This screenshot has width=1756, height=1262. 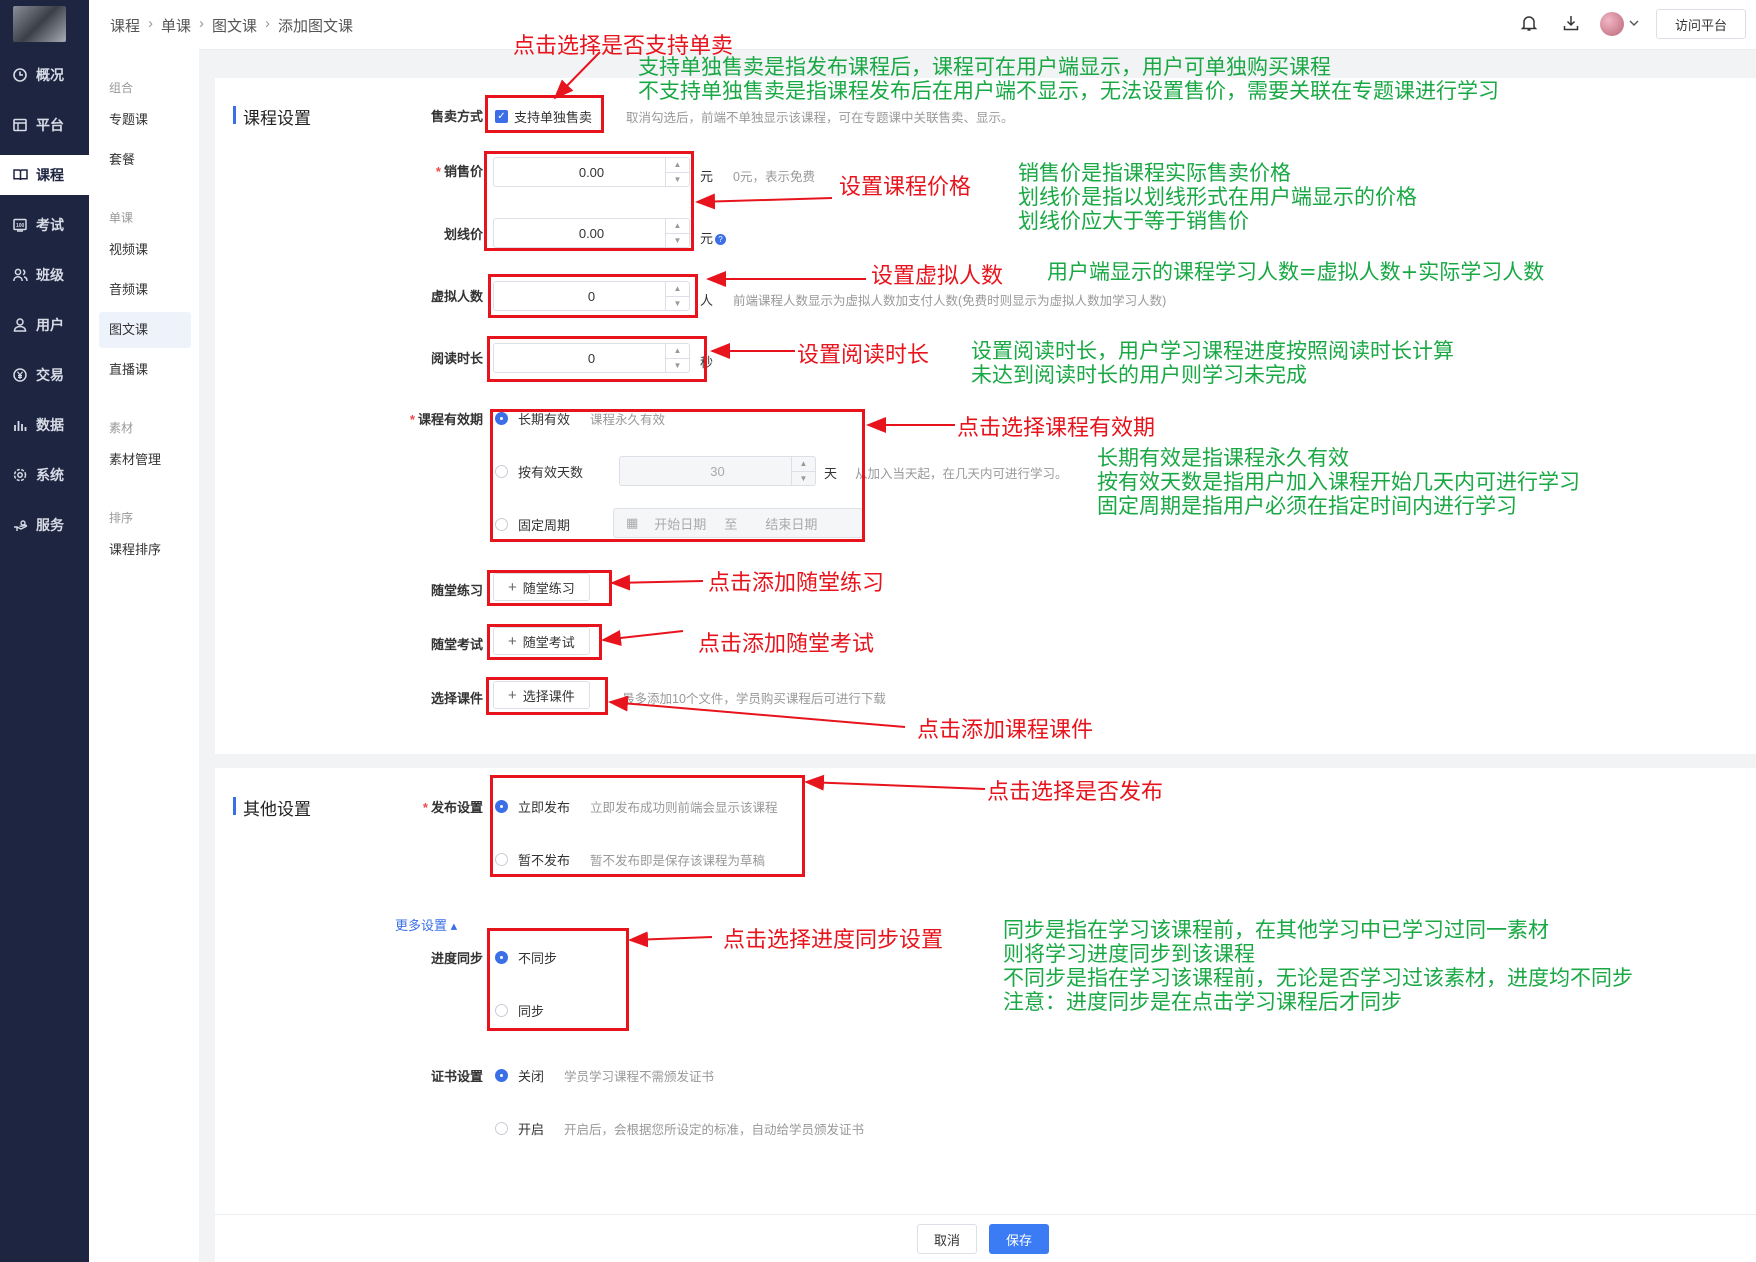 I want to click on sidebar-item-exam: 100 考试, so click(x=44, y=225).